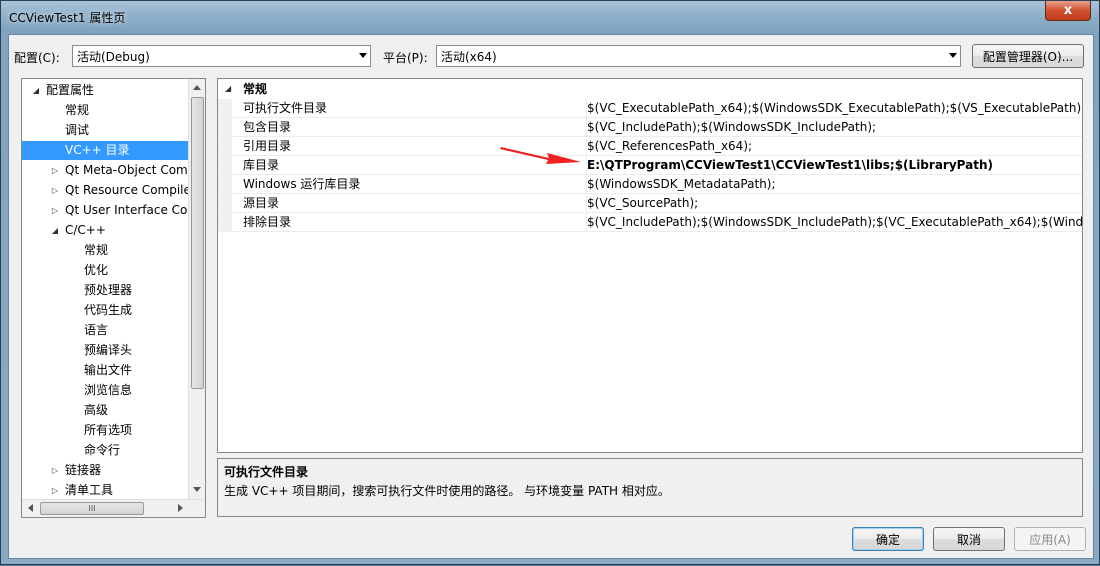 The height and width of the screenshot is (566, 1100). What do you see at coordinates (89, 490) in the screenshot?
I see `tree-item-label: 清单工具` at bounding box center [89, 490].